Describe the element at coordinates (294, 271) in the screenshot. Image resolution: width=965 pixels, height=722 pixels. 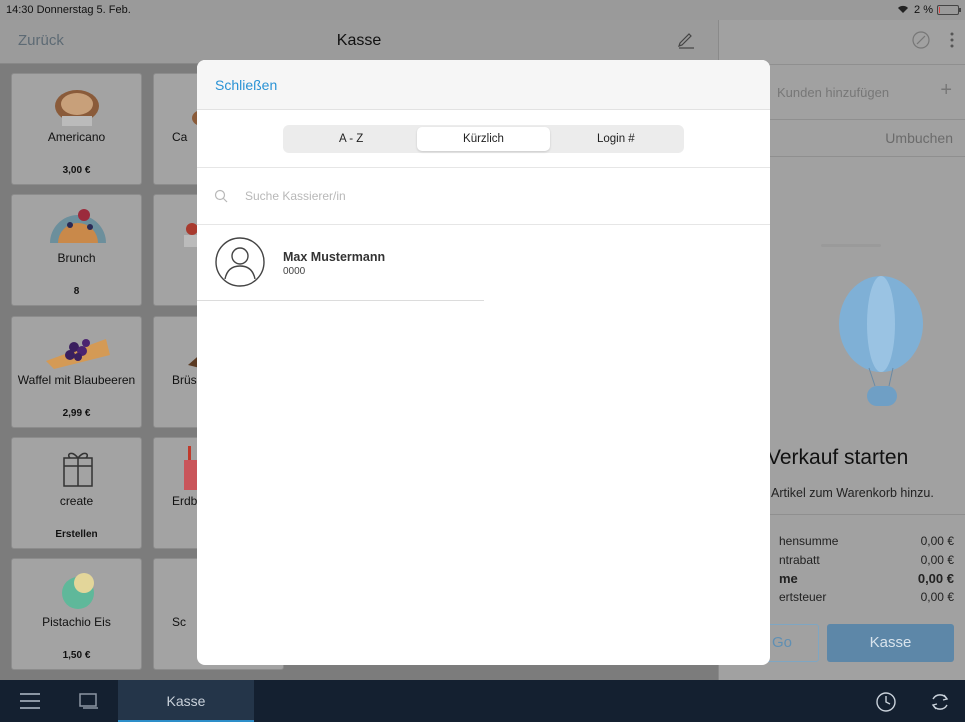
I see `cashier-id: 0000` at that location.